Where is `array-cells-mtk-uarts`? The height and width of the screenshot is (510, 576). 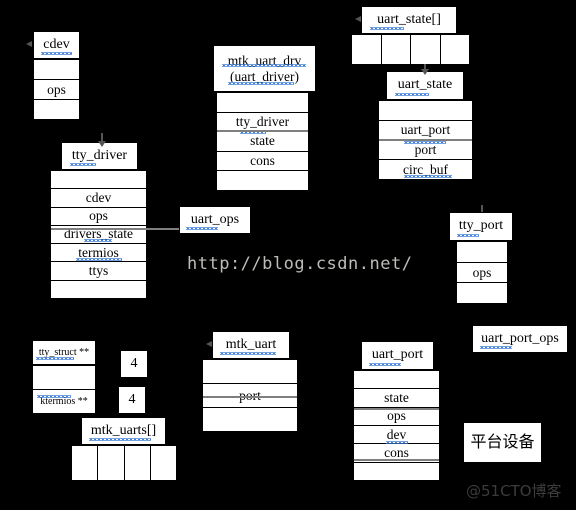 array-cells-mtk-uarts is located at coordinates (124, 463).